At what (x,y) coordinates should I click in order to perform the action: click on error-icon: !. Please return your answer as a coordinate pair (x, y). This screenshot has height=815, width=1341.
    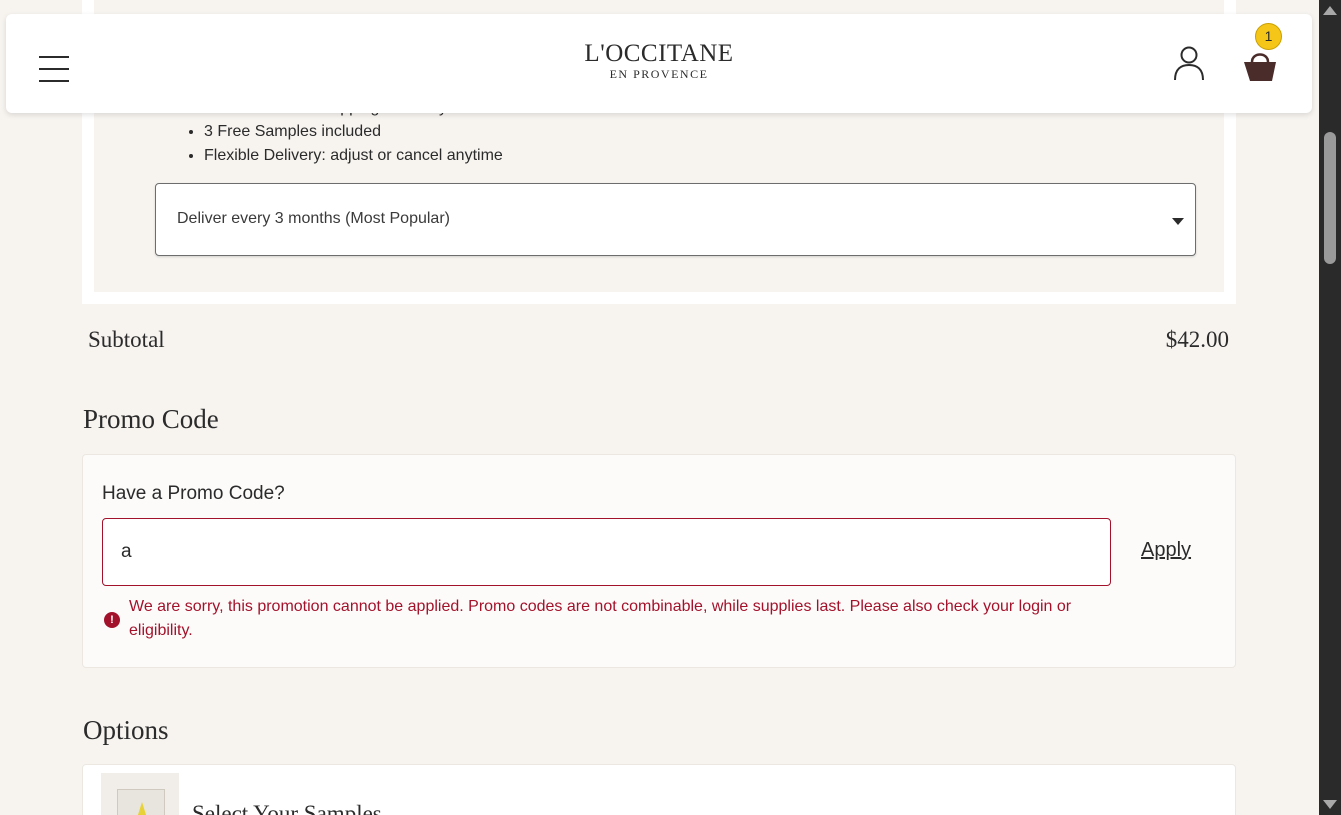
    Looking at the image, I should click on (112, 620).